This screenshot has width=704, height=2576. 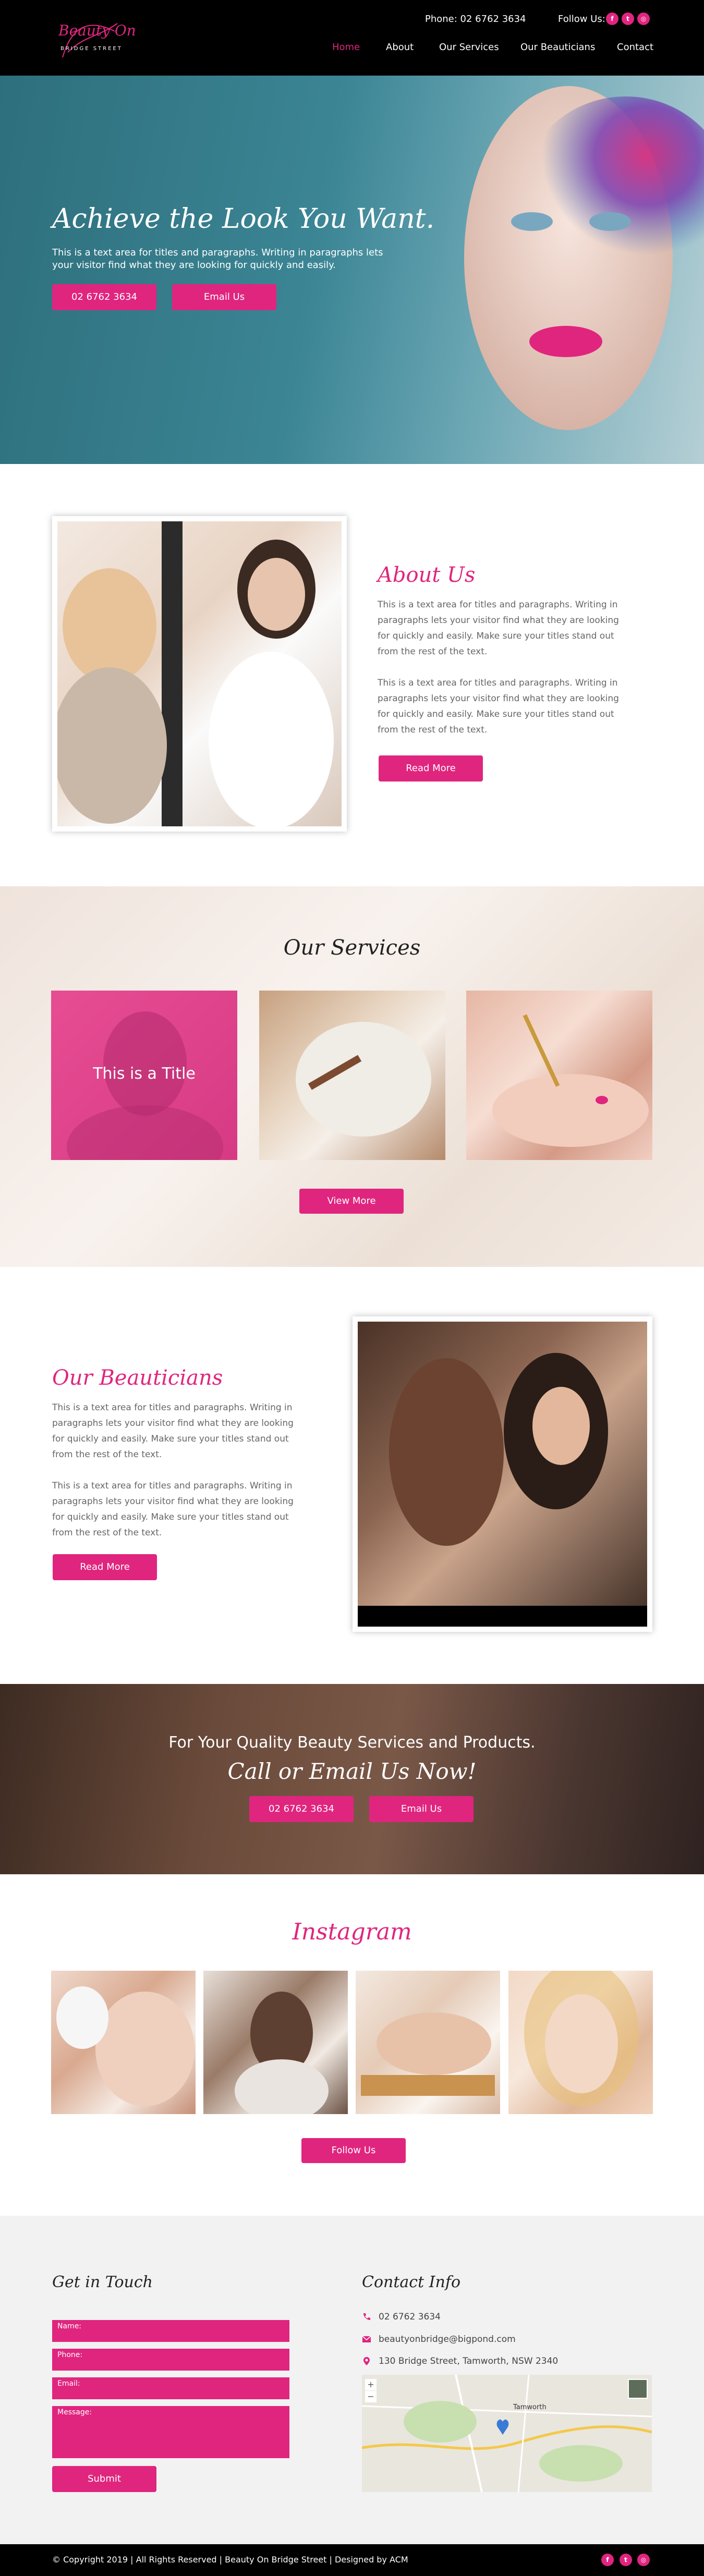 What do you see at coordinates (530, 2407) in the screenshot?
I see `map-city-label: Tamworth` at bounding box center [530, 2407].